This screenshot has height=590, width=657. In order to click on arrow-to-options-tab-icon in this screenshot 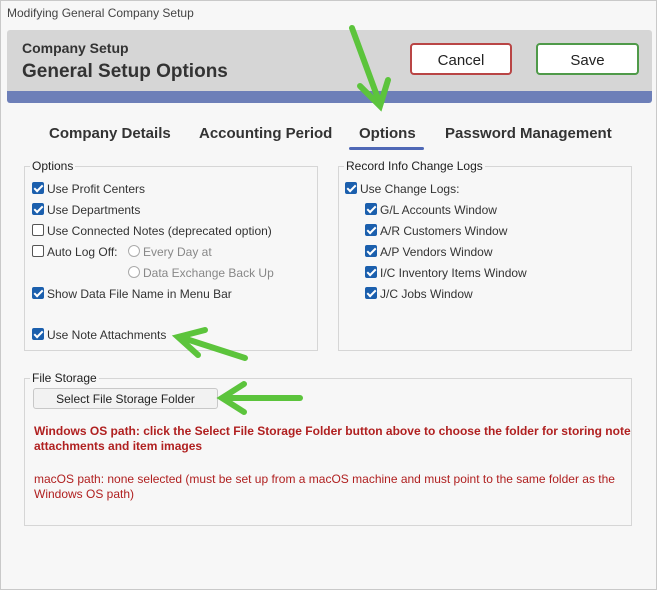, I will do `click(370, 68)`.